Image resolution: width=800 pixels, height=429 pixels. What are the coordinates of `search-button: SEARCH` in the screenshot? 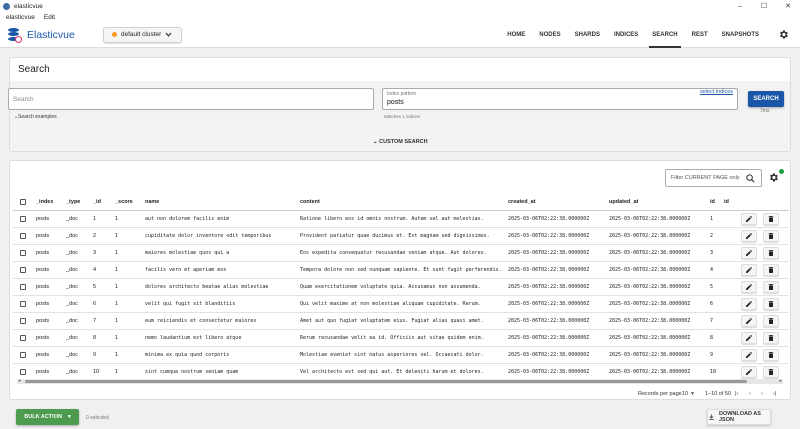 It's located at (766, 99).